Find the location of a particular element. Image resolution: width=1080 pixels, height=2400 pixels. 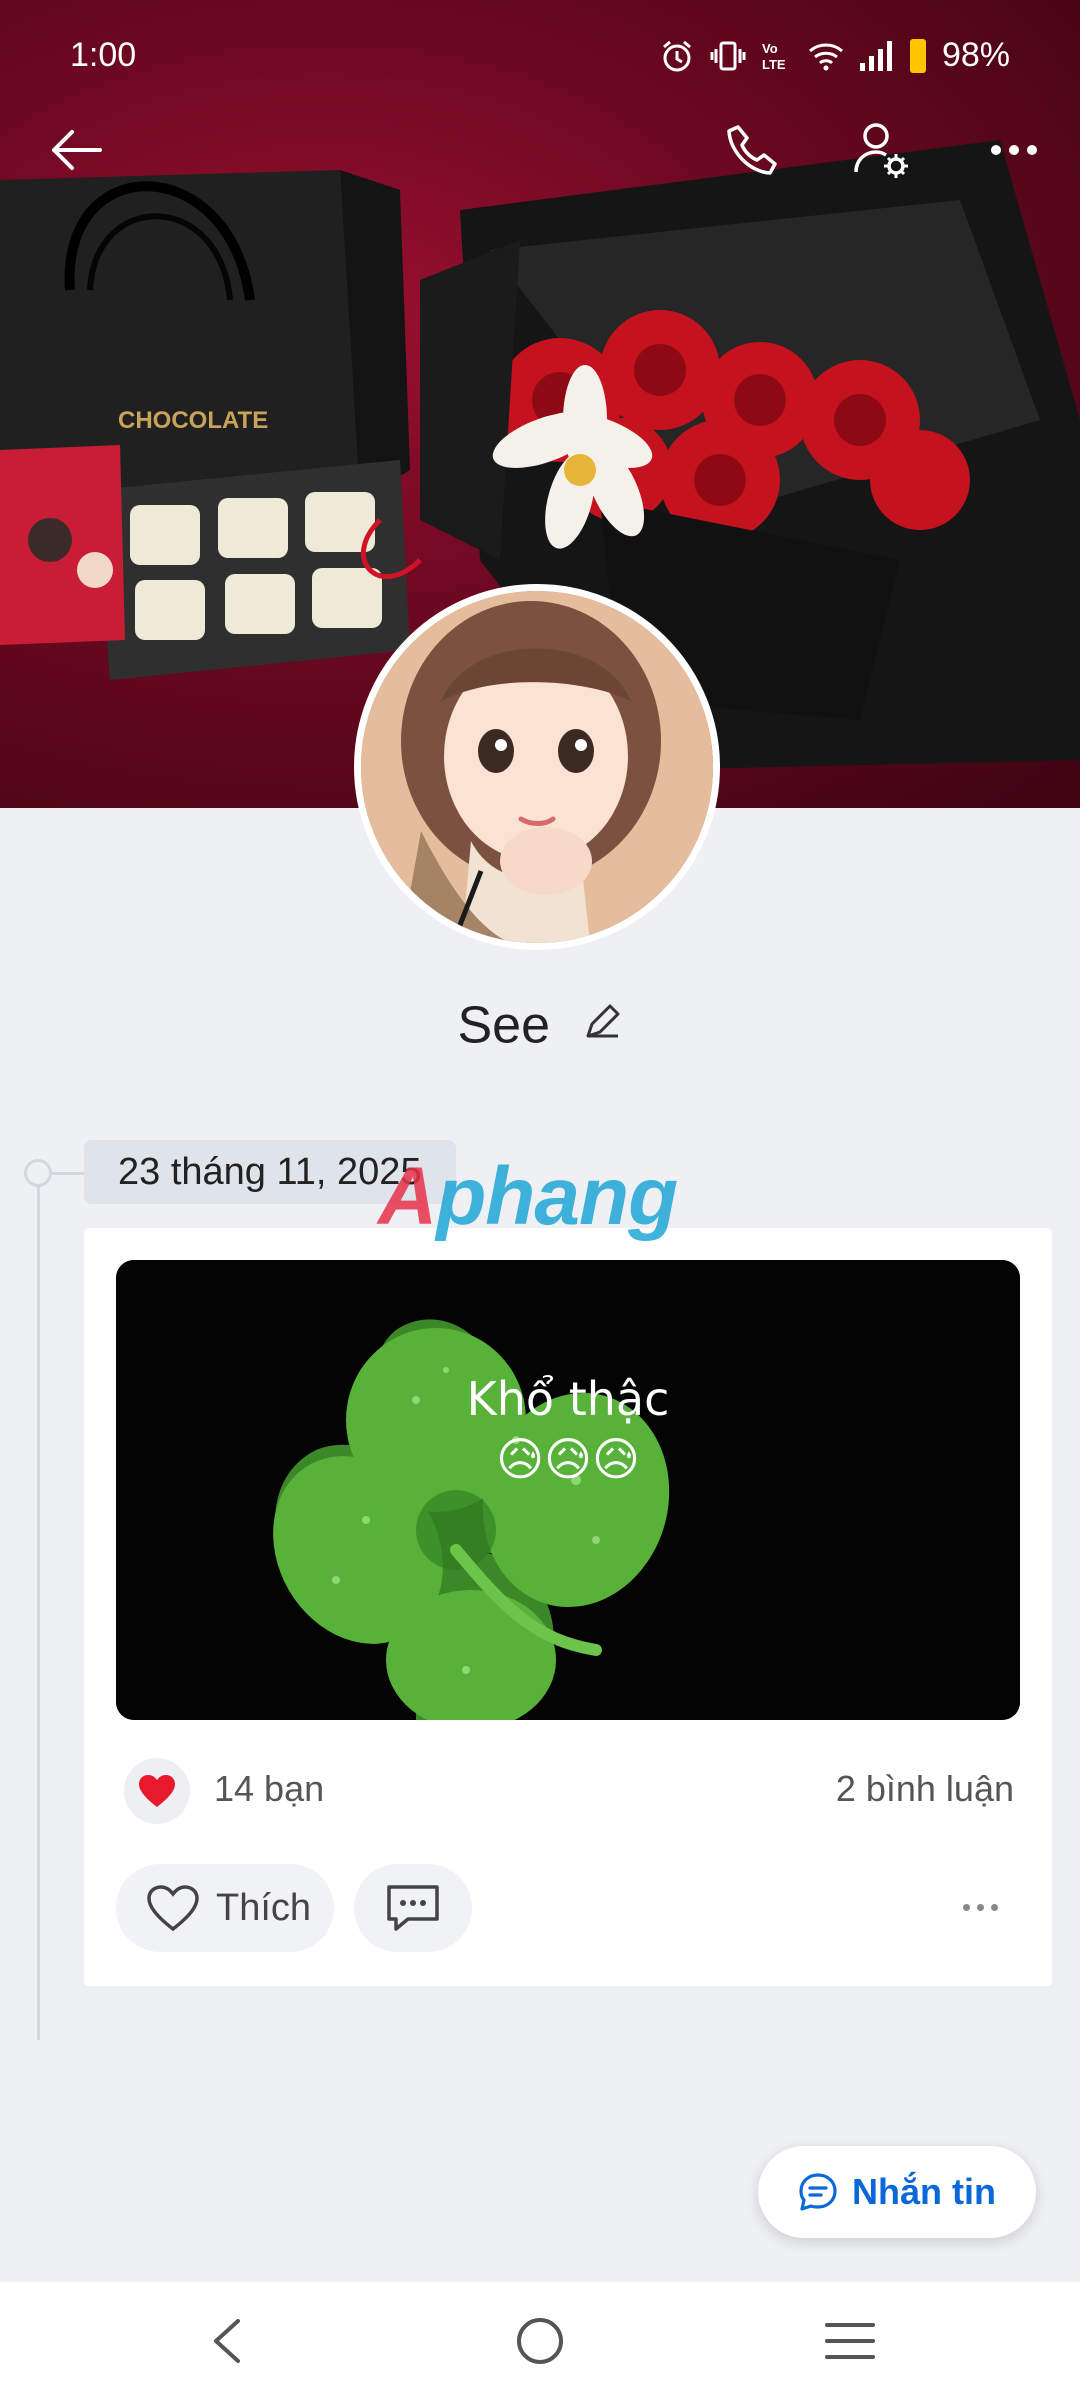

watermark-logo: Aphang is located at coordinates (528, 1197).